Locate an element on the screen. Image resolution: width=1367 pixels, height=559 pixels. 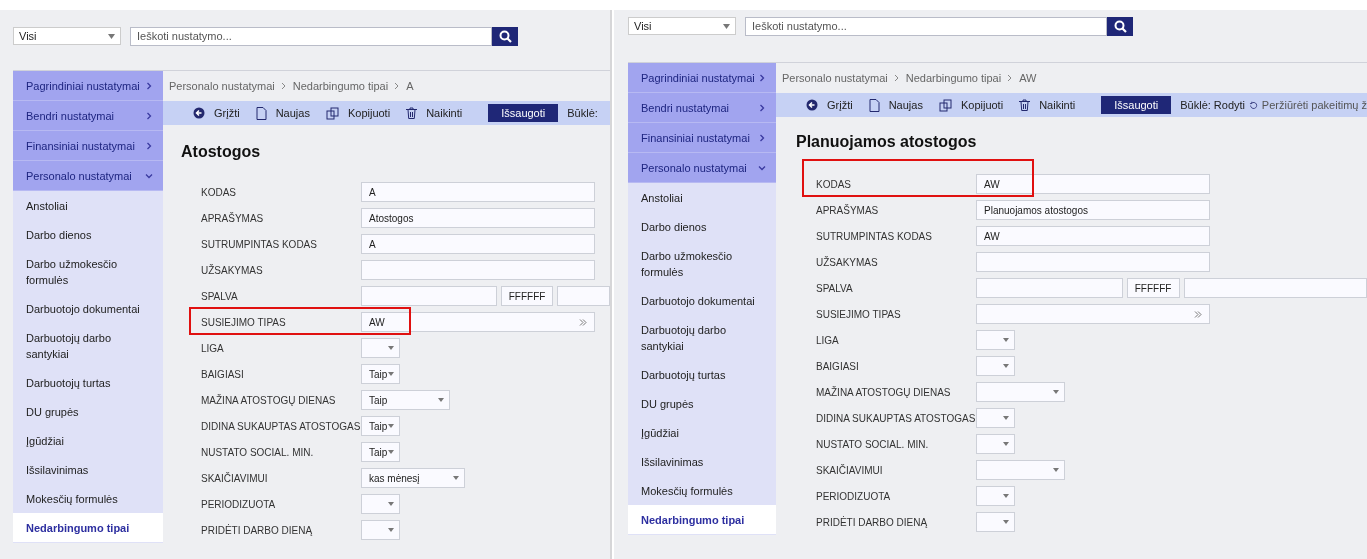
input-field: Planuojamos atostogos is located at coordinates (1093, 210).